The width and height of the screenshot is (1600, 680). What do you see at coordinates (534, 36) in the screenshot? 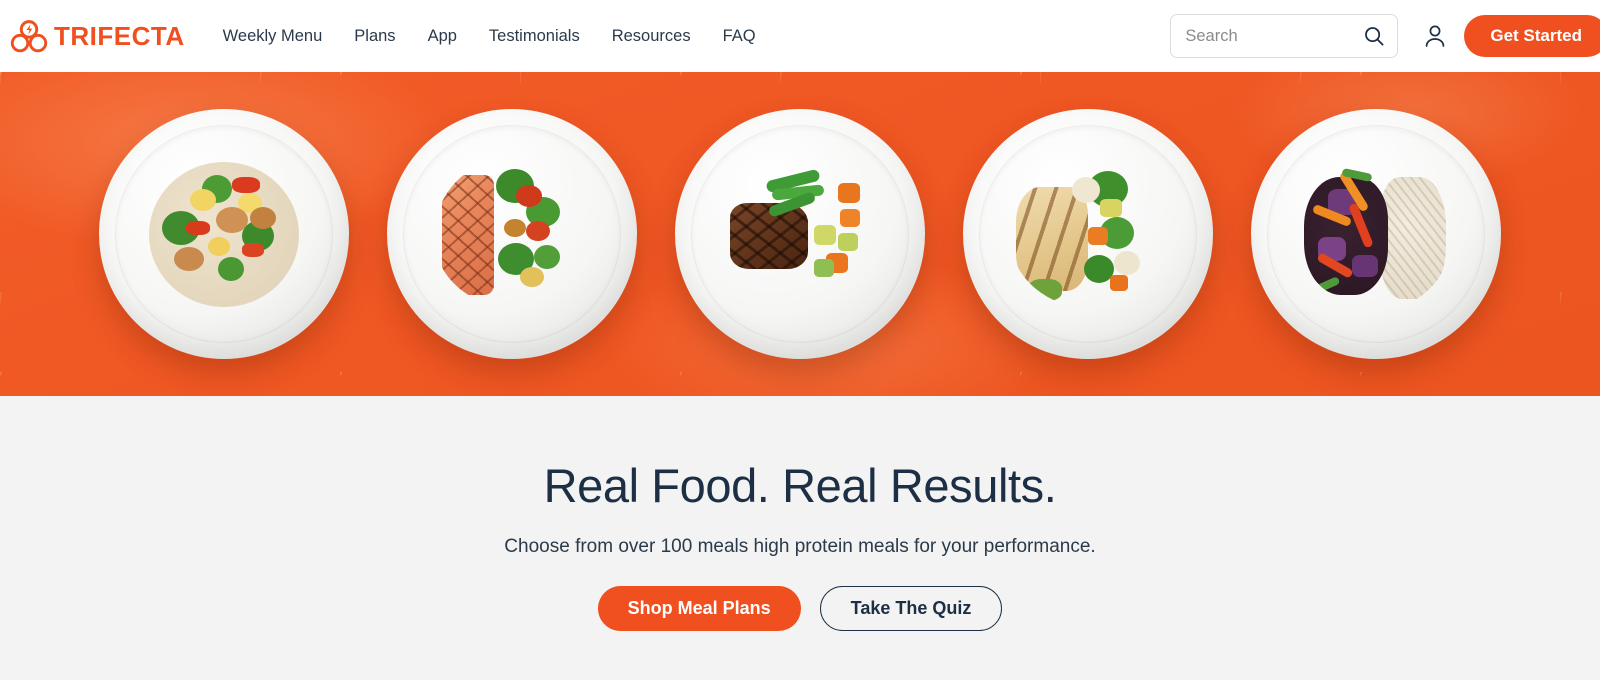
I see `nav-item-testimonials: Testimonials` at bounding box center [534, 36].